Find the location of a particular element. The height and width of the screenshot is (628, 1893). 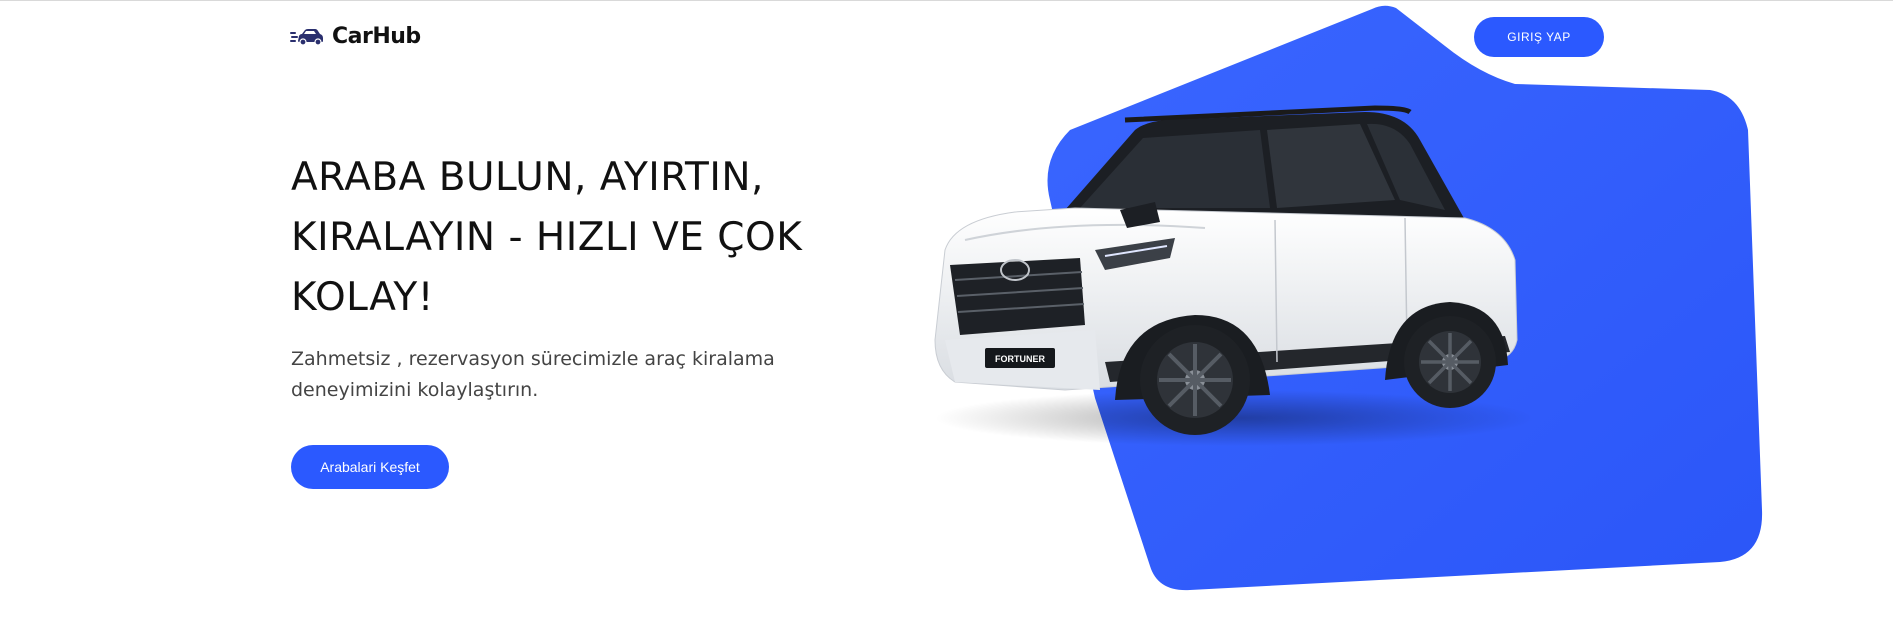

plate-text: FORTUNER is located at coordinates (1020, 359).